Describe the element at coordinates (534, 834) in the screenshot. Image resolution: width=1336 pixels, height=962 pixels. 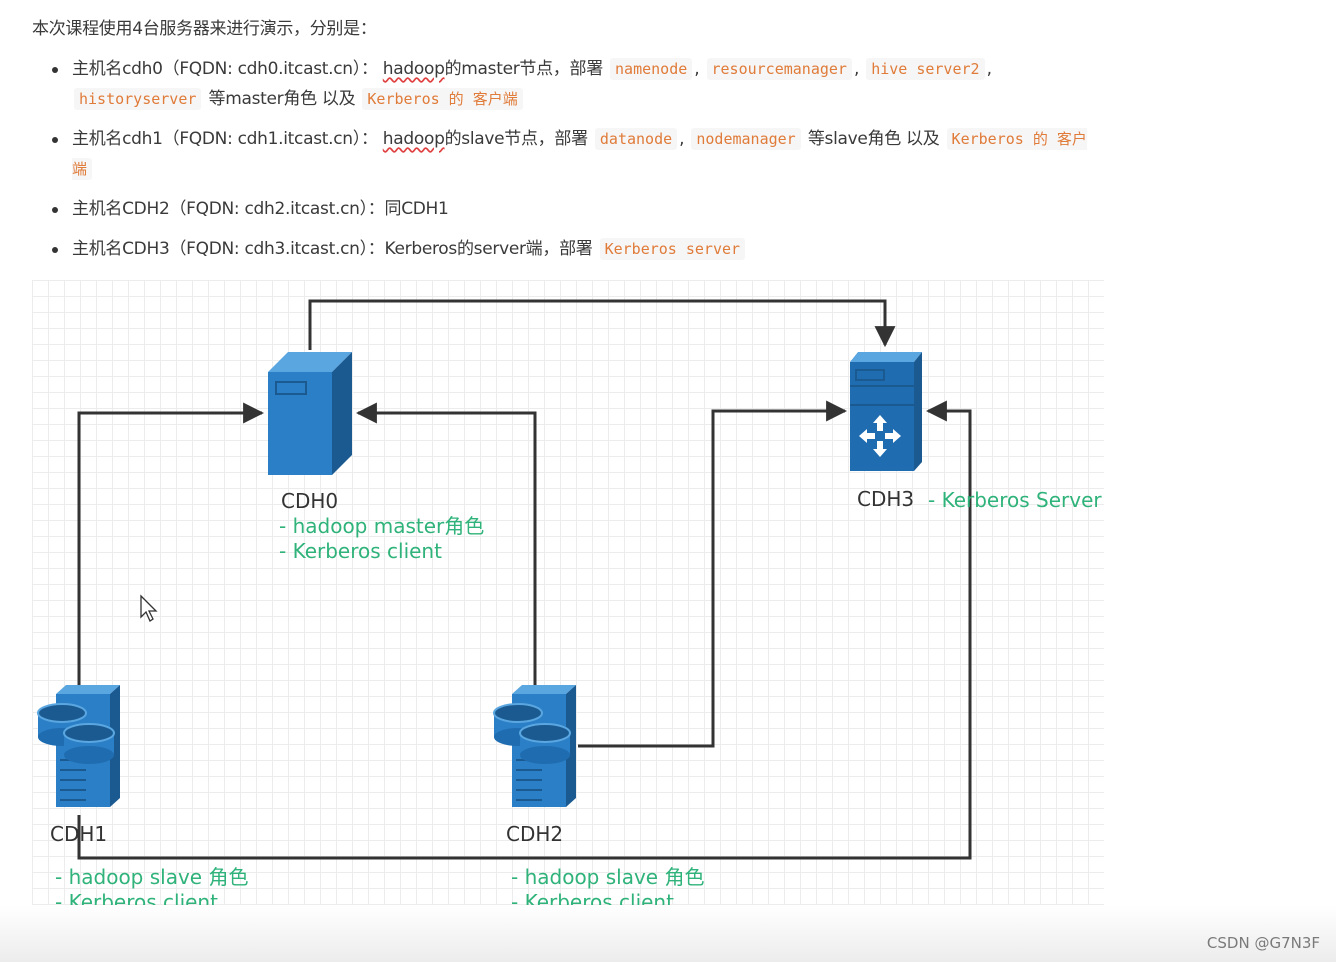
I see `node-label-cdh2: CDH2` at that location.